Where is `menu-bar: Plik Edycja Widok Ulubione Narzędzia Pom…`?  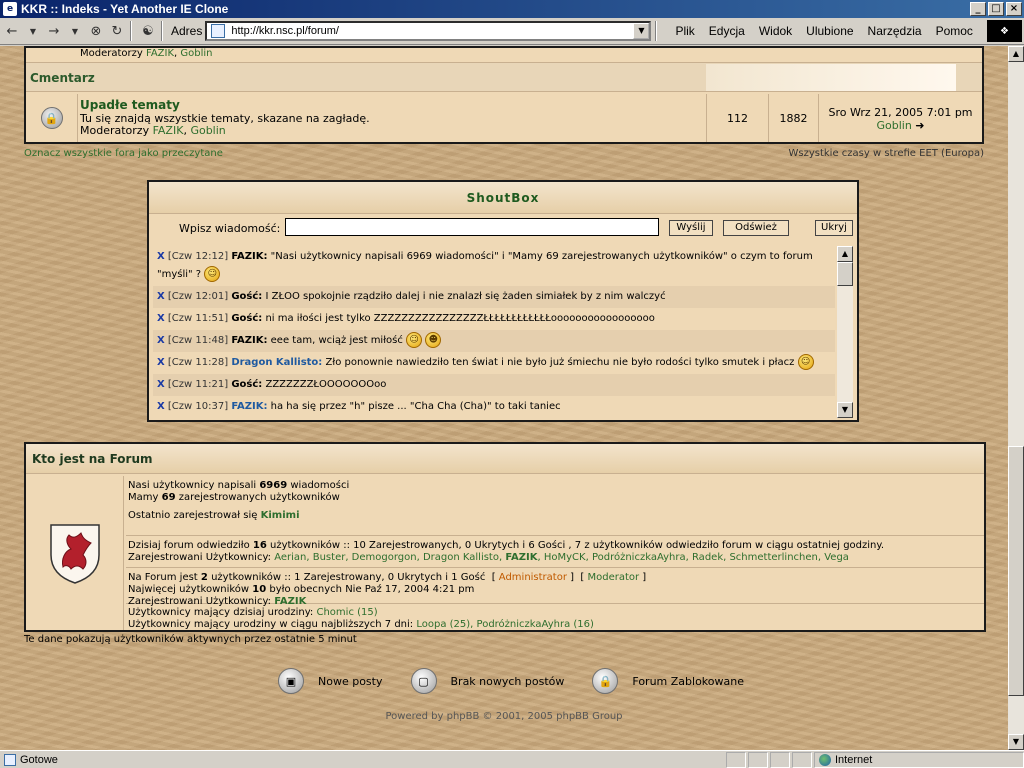
menu-bar: Plik Edycja Widok Ulubione Narzędzia Pom… is located at coordinates (830, 31).